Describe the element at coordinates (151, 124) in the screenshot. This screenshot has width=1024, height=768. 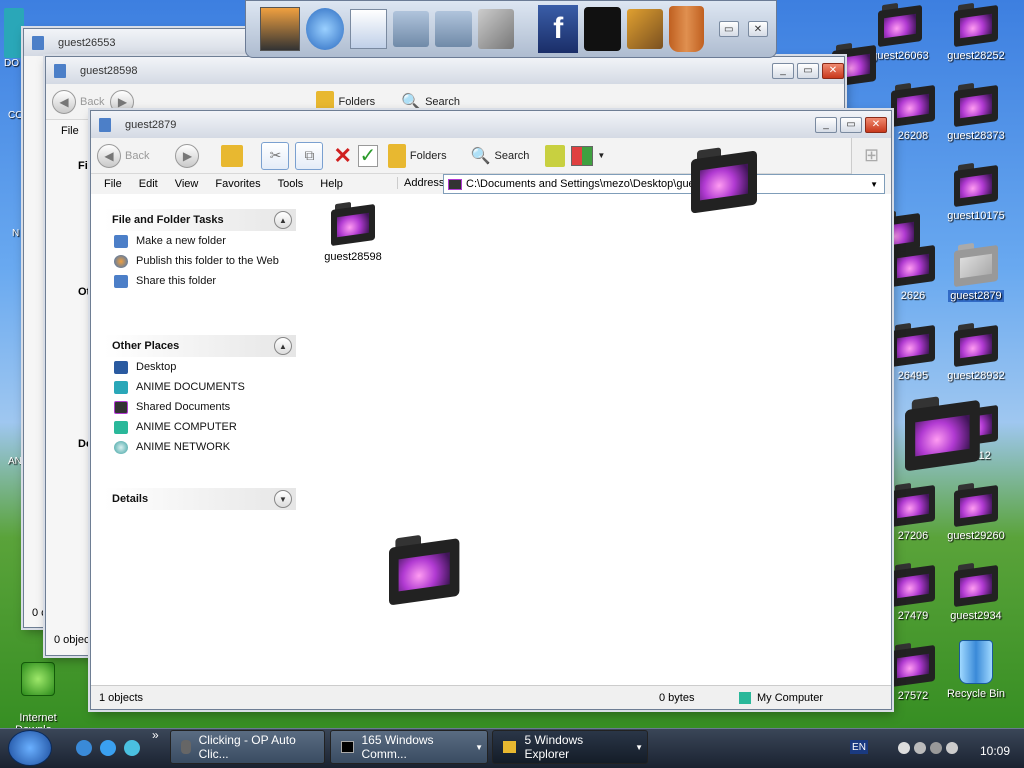
I see `window-title: guest2879` at that location.